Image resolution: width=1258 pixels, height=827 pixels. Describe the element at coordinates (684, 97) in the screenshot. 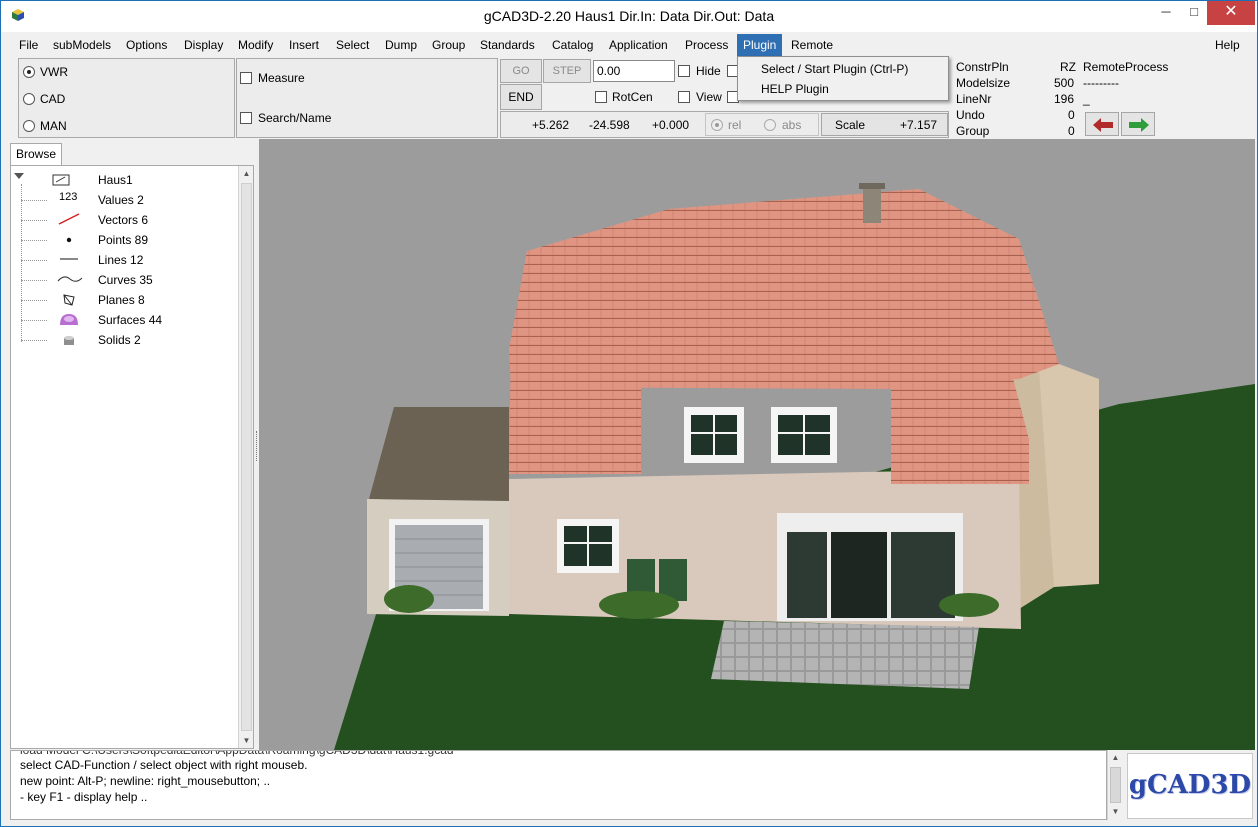

I see `view-checkbox` at that location.